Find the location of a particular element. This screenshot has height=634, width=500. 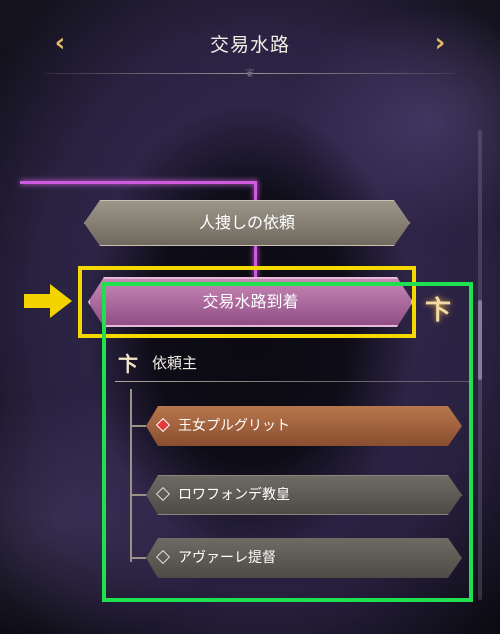

route-item-search: 人捜しの依頼 is located at coordinates (247, 223).